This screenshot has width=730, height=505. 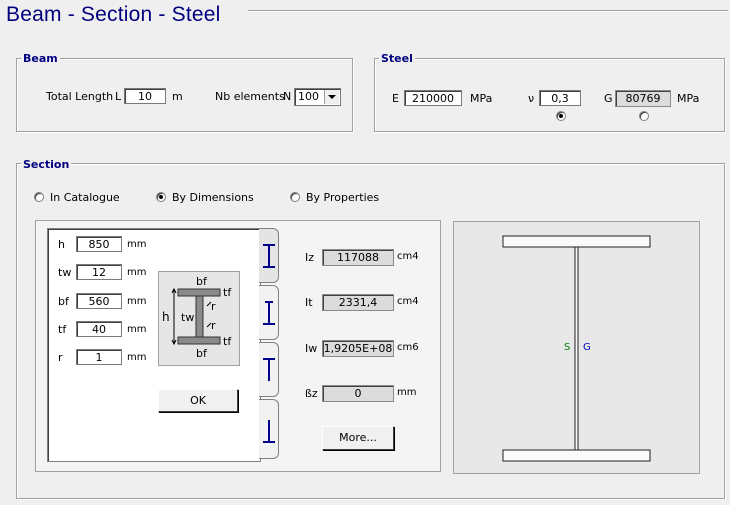 What do you see at coordinates (137, 244) in the screenshot?
I see `dim-unit-h: mm` at bounding box center [137, 244].